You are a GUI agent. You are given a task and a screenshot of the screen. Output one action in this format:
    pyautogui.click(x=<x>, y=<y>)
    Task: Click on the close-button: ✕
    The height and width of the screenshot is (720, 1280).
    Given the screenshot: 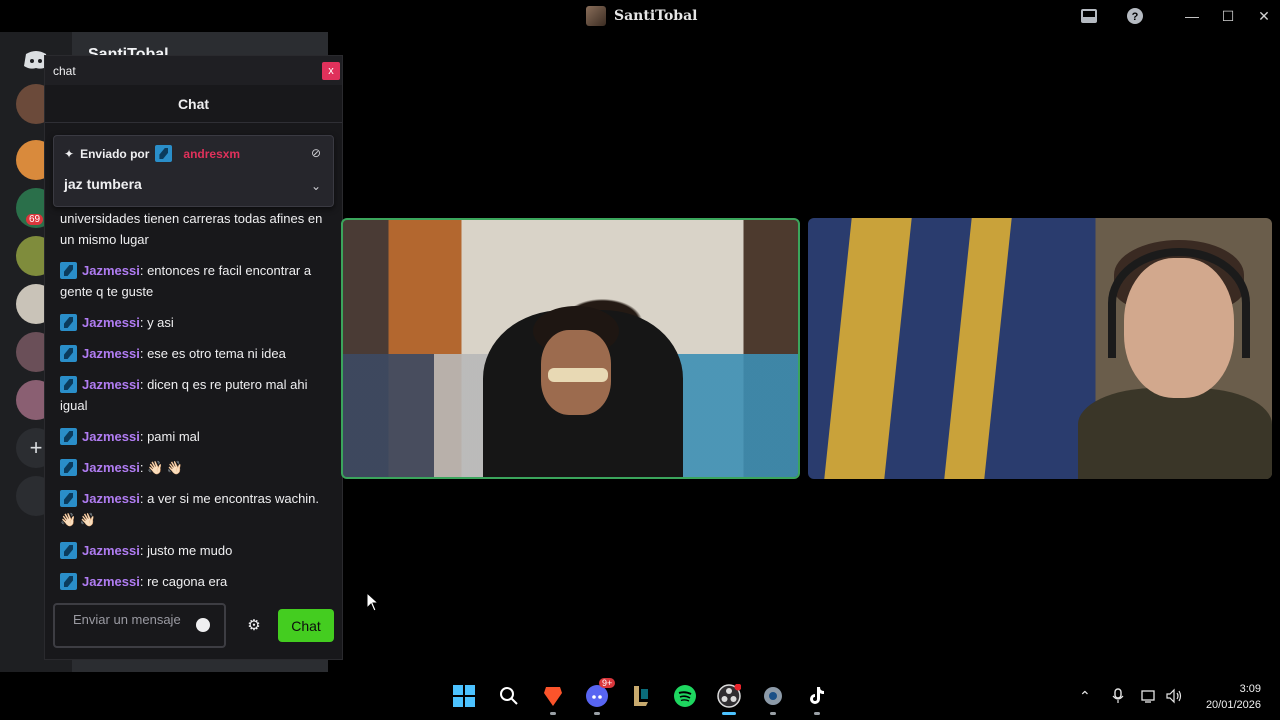 What is the action you would take?
    pyautogui.click(x=1264, y=16)
    